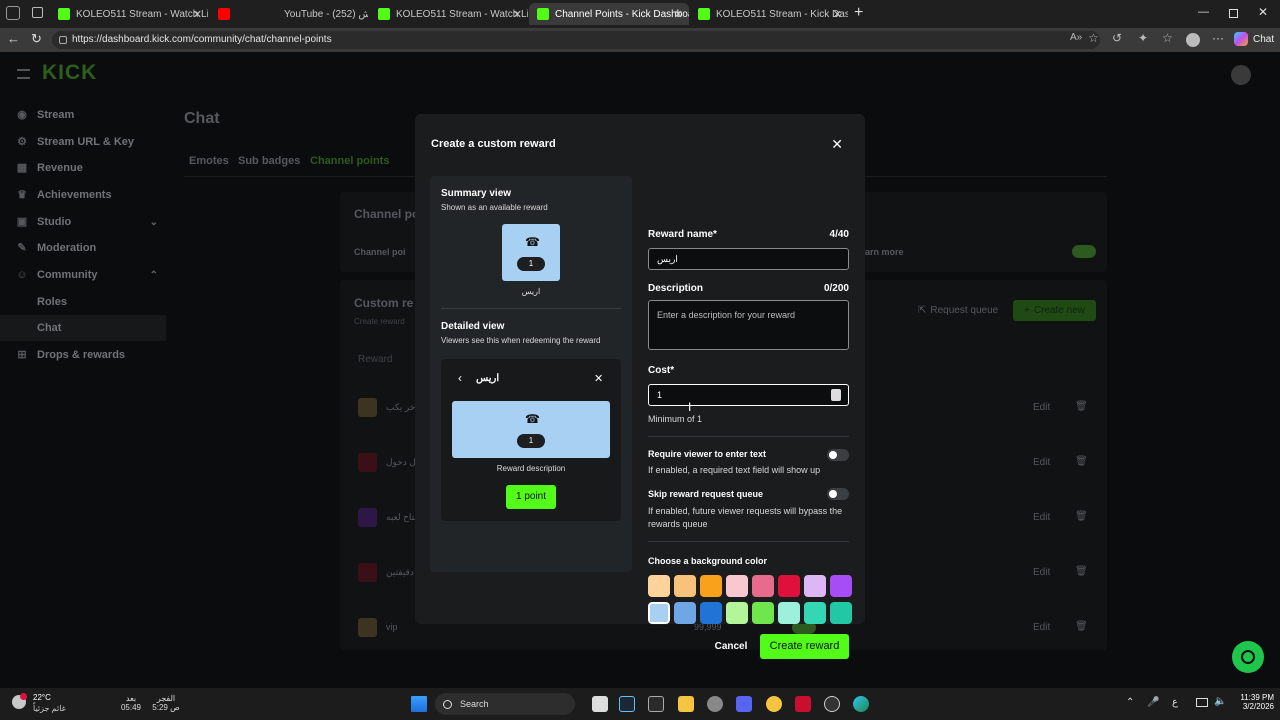  What do you see at coordinates (1254, 39) in the screenshot?
I see `copilot-button: Chat` at bounding box center [1254, 39].